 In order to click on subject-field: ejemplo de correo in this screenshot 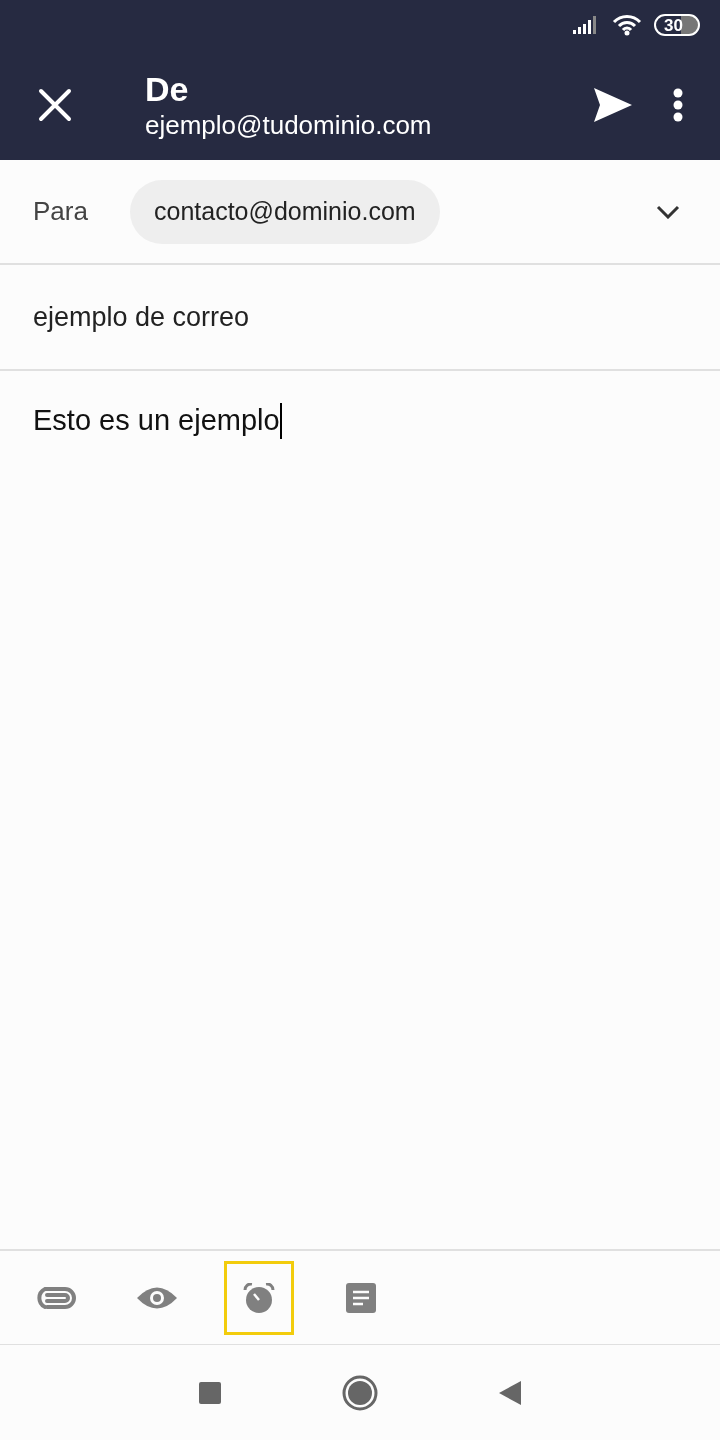, I will do `click(360, 317)`.